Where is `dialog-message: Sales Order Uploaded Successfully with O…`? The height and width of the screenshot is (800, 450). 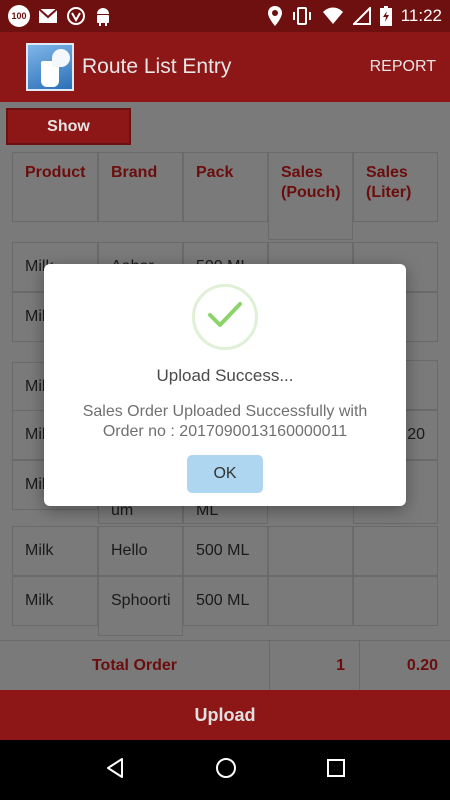
dialog-message: Sales Order Uploaded Successfully with O… is located at coordinates (225, 421).